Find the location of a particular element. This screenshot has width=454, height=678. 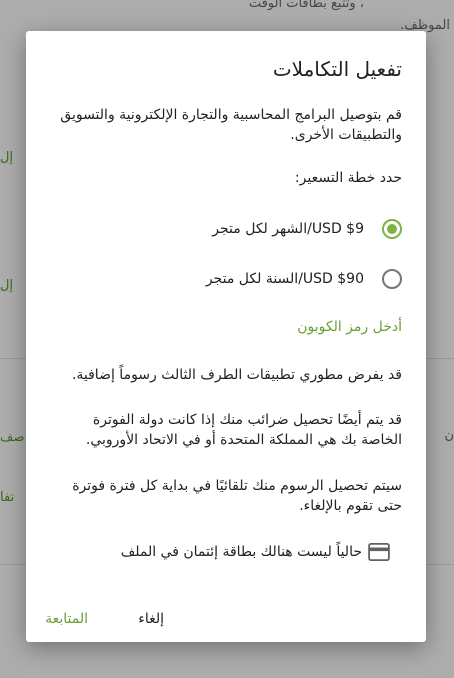

plan-monthly-option: USD $9/الشهر لكل متجر is located at coordinates (226, 229).